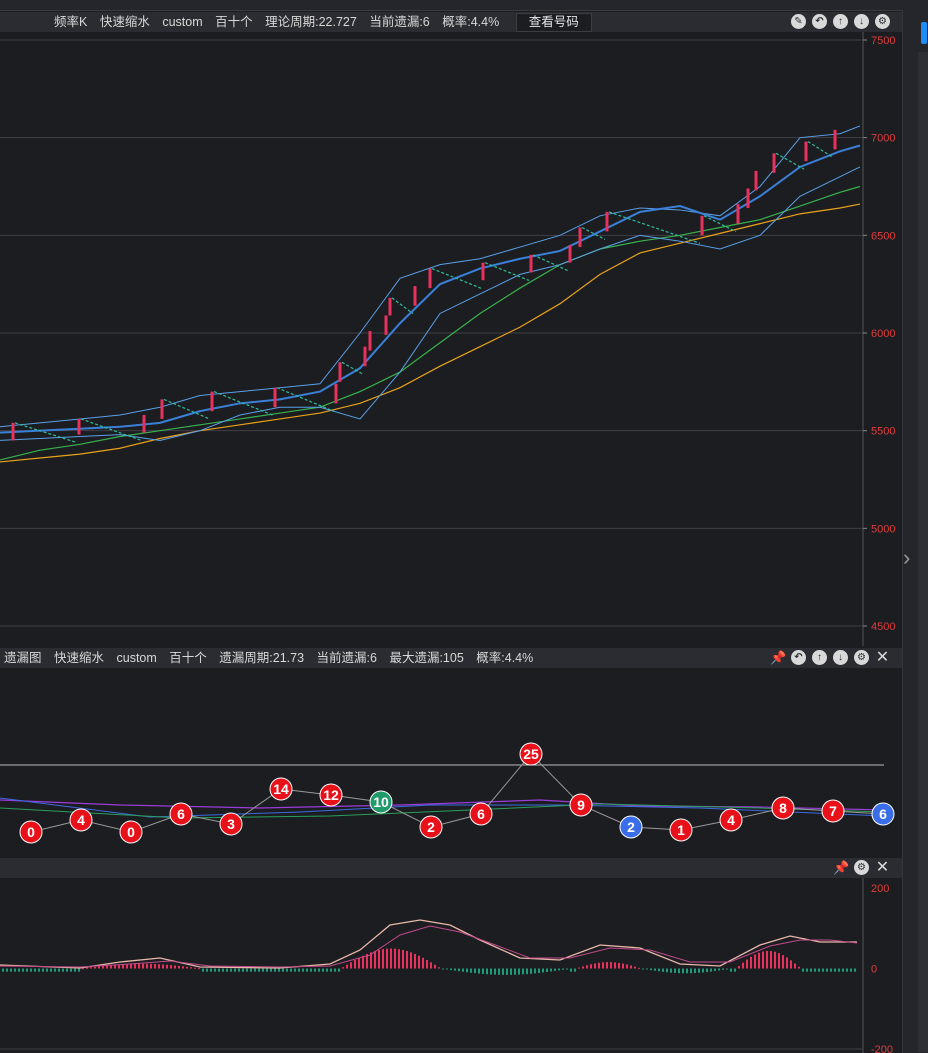  What do you see at coordinates (910, 558) in the screenshot?
I see `chevron-right-icon: ›` at bounding box center [910, 558].